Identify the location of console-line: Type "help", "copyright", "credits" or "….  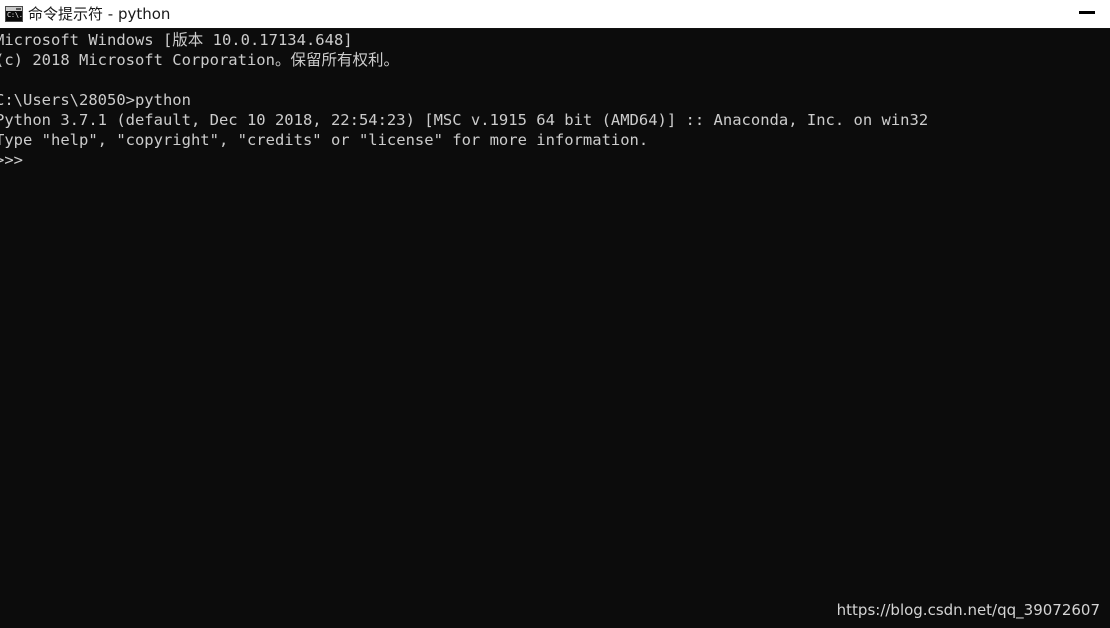
(324, 140).